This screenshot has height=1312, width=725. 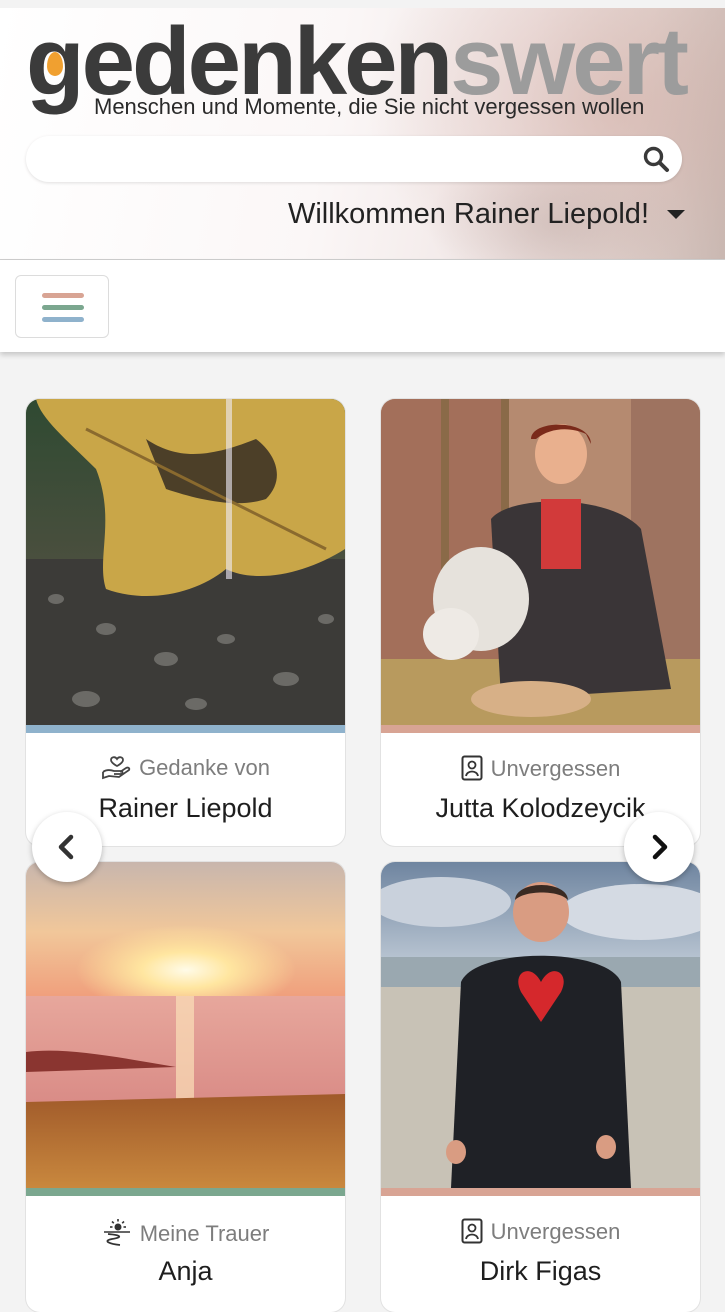 What do you see at coordinates (116, 768) in the screenshot?
I see `heart-hand-icon` at bounding box center [116, 768].